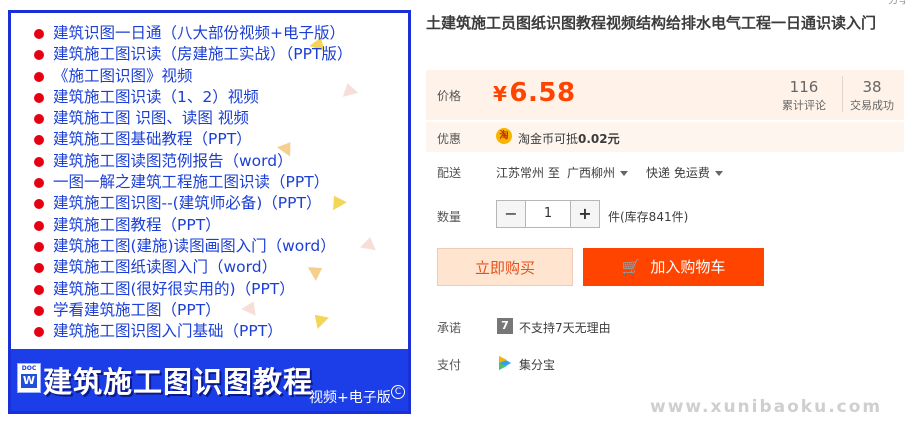  What do you see at coordinates (190, 118) in the screenshot?
I see `list-item: 建筑施工图 识图、读图 视频` at bounding box center [190, 118].